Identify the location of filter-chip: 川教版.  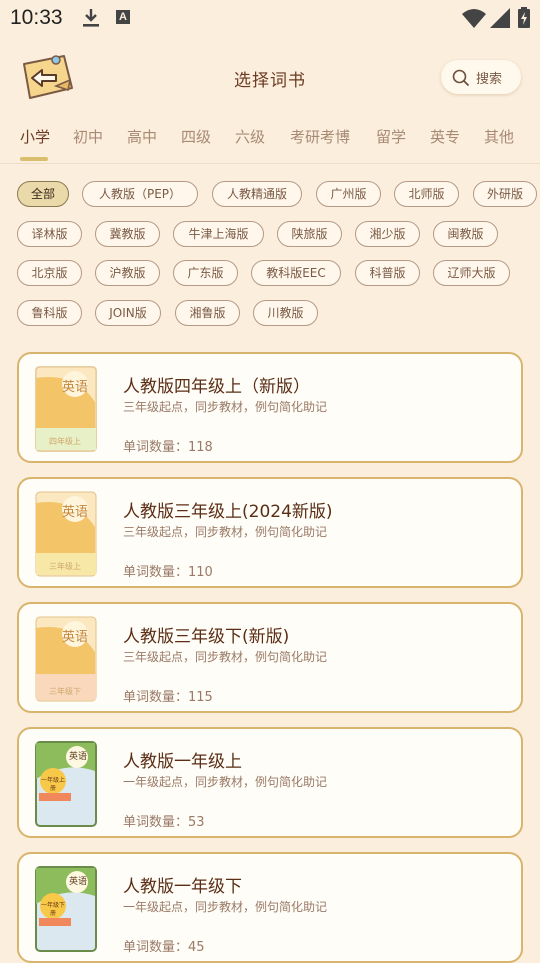
(285, 313).